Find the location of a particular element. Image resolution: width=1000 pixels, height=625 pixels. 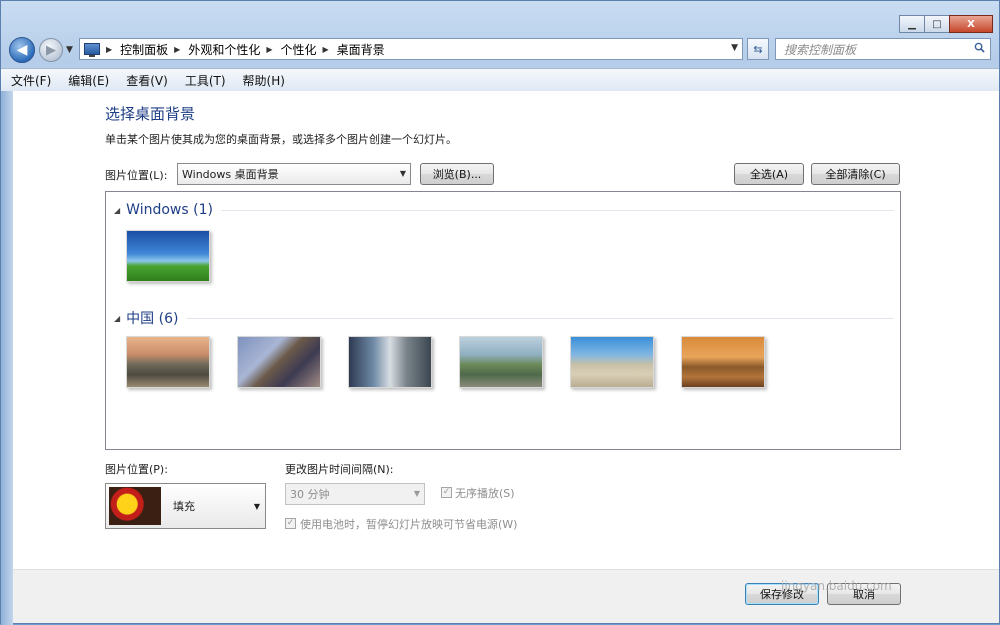

search-input: 搜索控制面板 is located at coordinates (883, 49).